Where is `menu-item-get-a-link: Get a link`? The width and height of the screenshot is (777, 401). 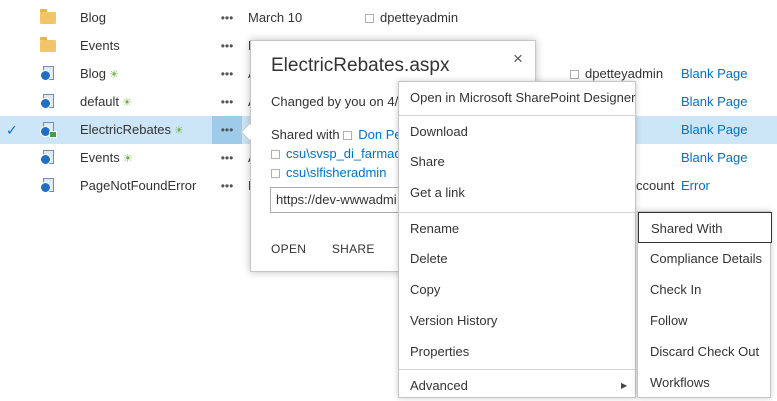
menu-item-get-a-link: Get a link is located at coordinates (518, 192).